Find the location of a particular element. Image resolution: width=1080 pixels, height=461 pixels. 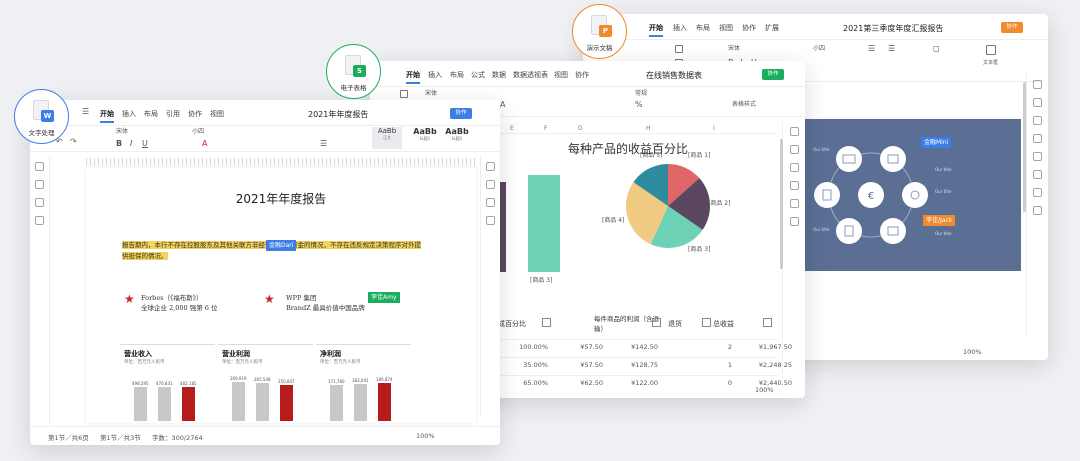

sheet-app-icon: S 电子表格 is located at coordinates (353, 71).